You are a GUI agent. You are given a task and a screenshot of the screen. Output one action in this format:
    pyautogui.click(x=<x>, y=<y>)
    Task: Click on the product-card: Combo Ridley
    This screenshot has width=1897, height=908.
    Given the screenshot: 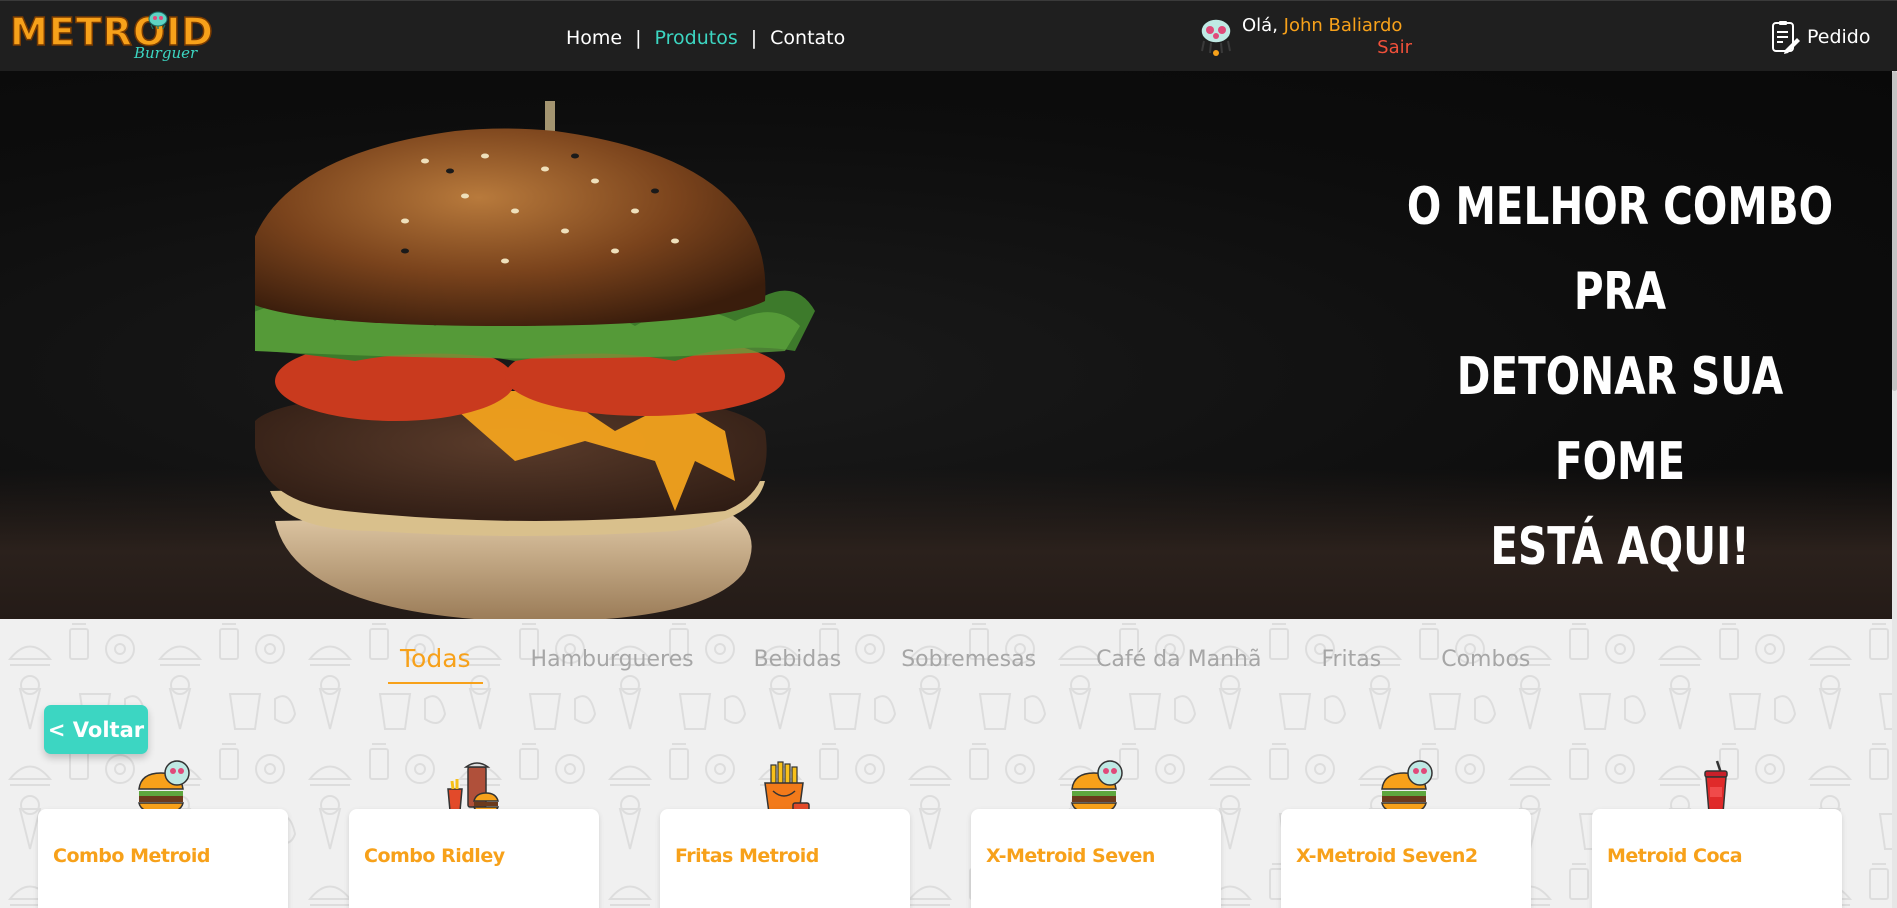 What is the action you would take?
    pyautogui.click(x=474, y=833)
    